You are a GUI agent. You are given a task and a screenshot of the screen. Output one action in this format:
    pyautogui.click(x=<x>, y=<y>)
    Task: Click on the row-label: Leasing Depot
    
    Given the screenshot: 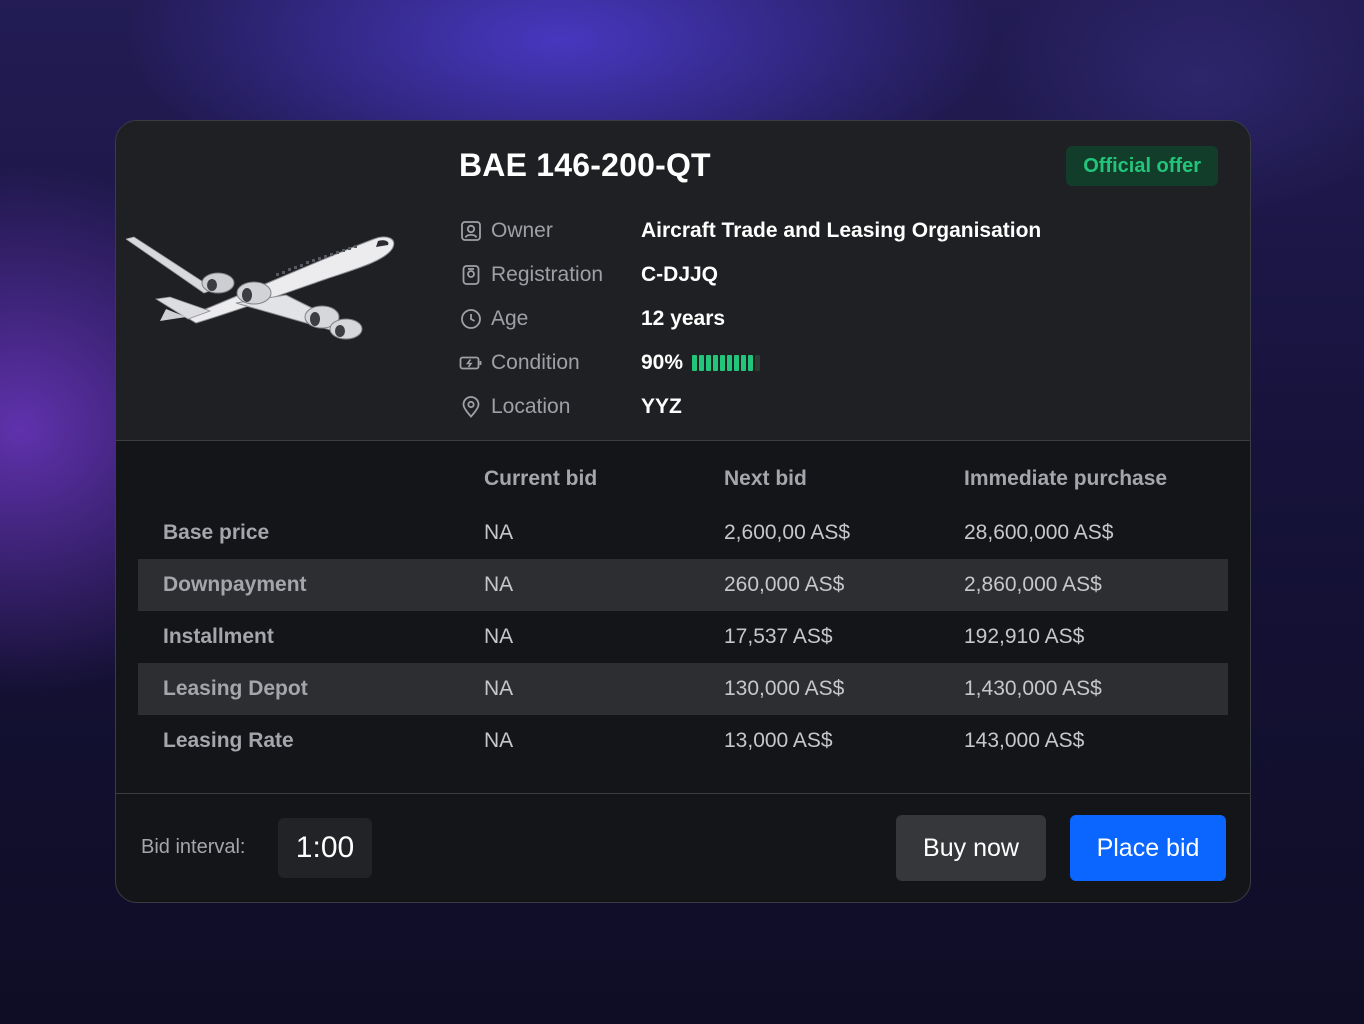 What is the action you would take?
    pyautogui.click(x=235, y=688)
    